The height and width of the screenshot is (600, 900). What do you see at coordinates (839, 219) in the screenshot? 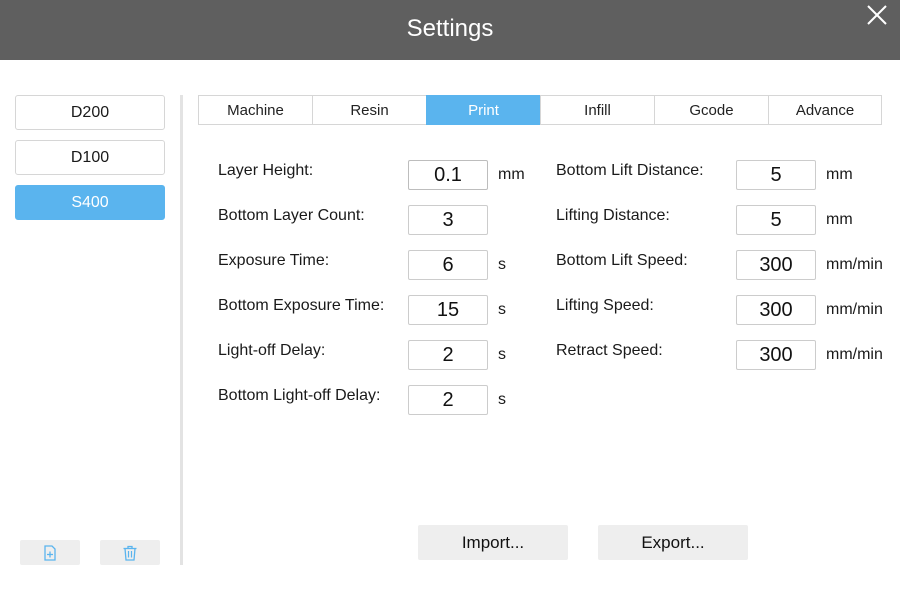
I see `lifting-distance-unit: mm` at bounding box center [839, 219].